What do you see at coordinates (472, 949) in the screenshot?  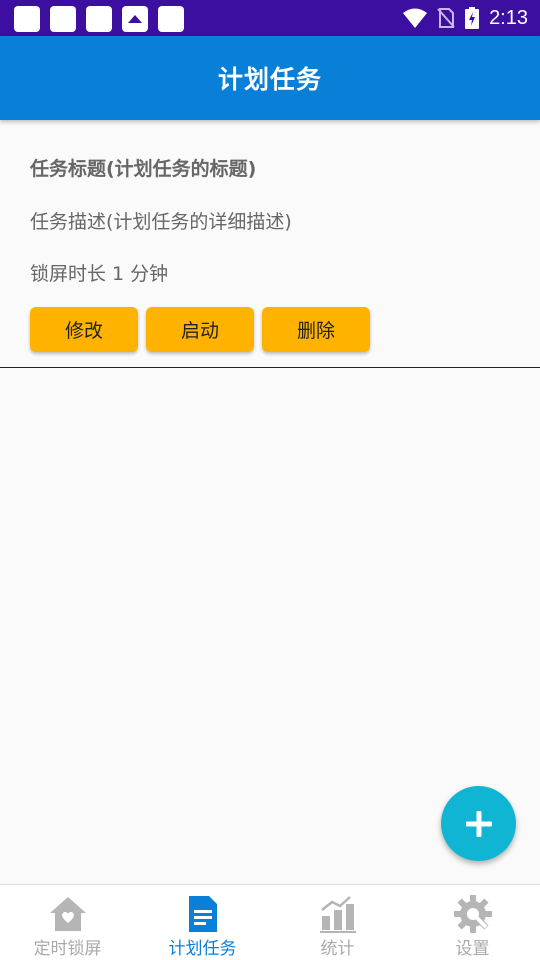 I see `nav-label: 设置` at bounding box center [472, 949].